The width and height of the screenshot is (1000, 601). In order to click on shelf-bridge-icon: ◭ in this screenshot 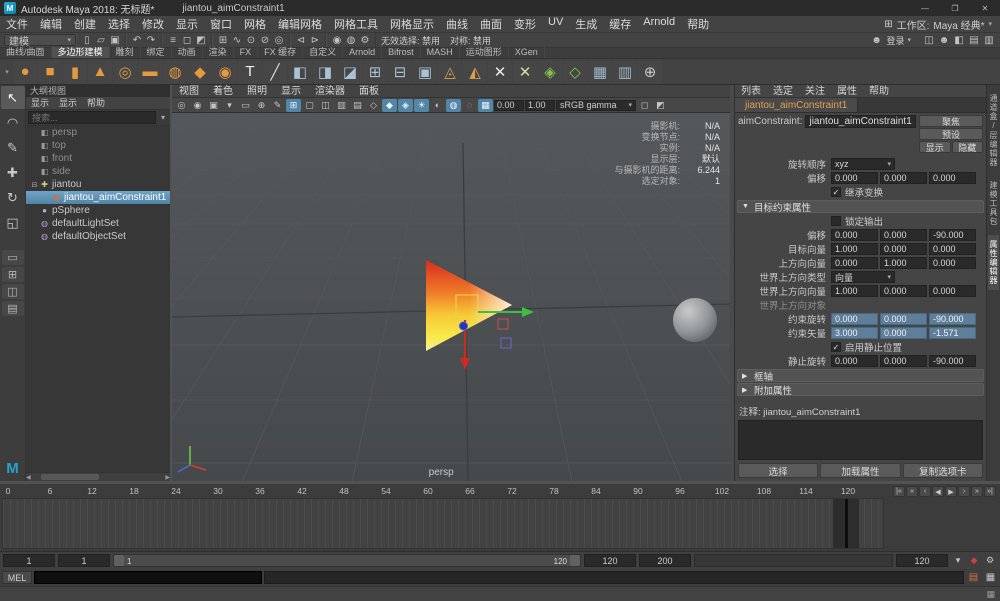, I will do `click(475, 71)`.